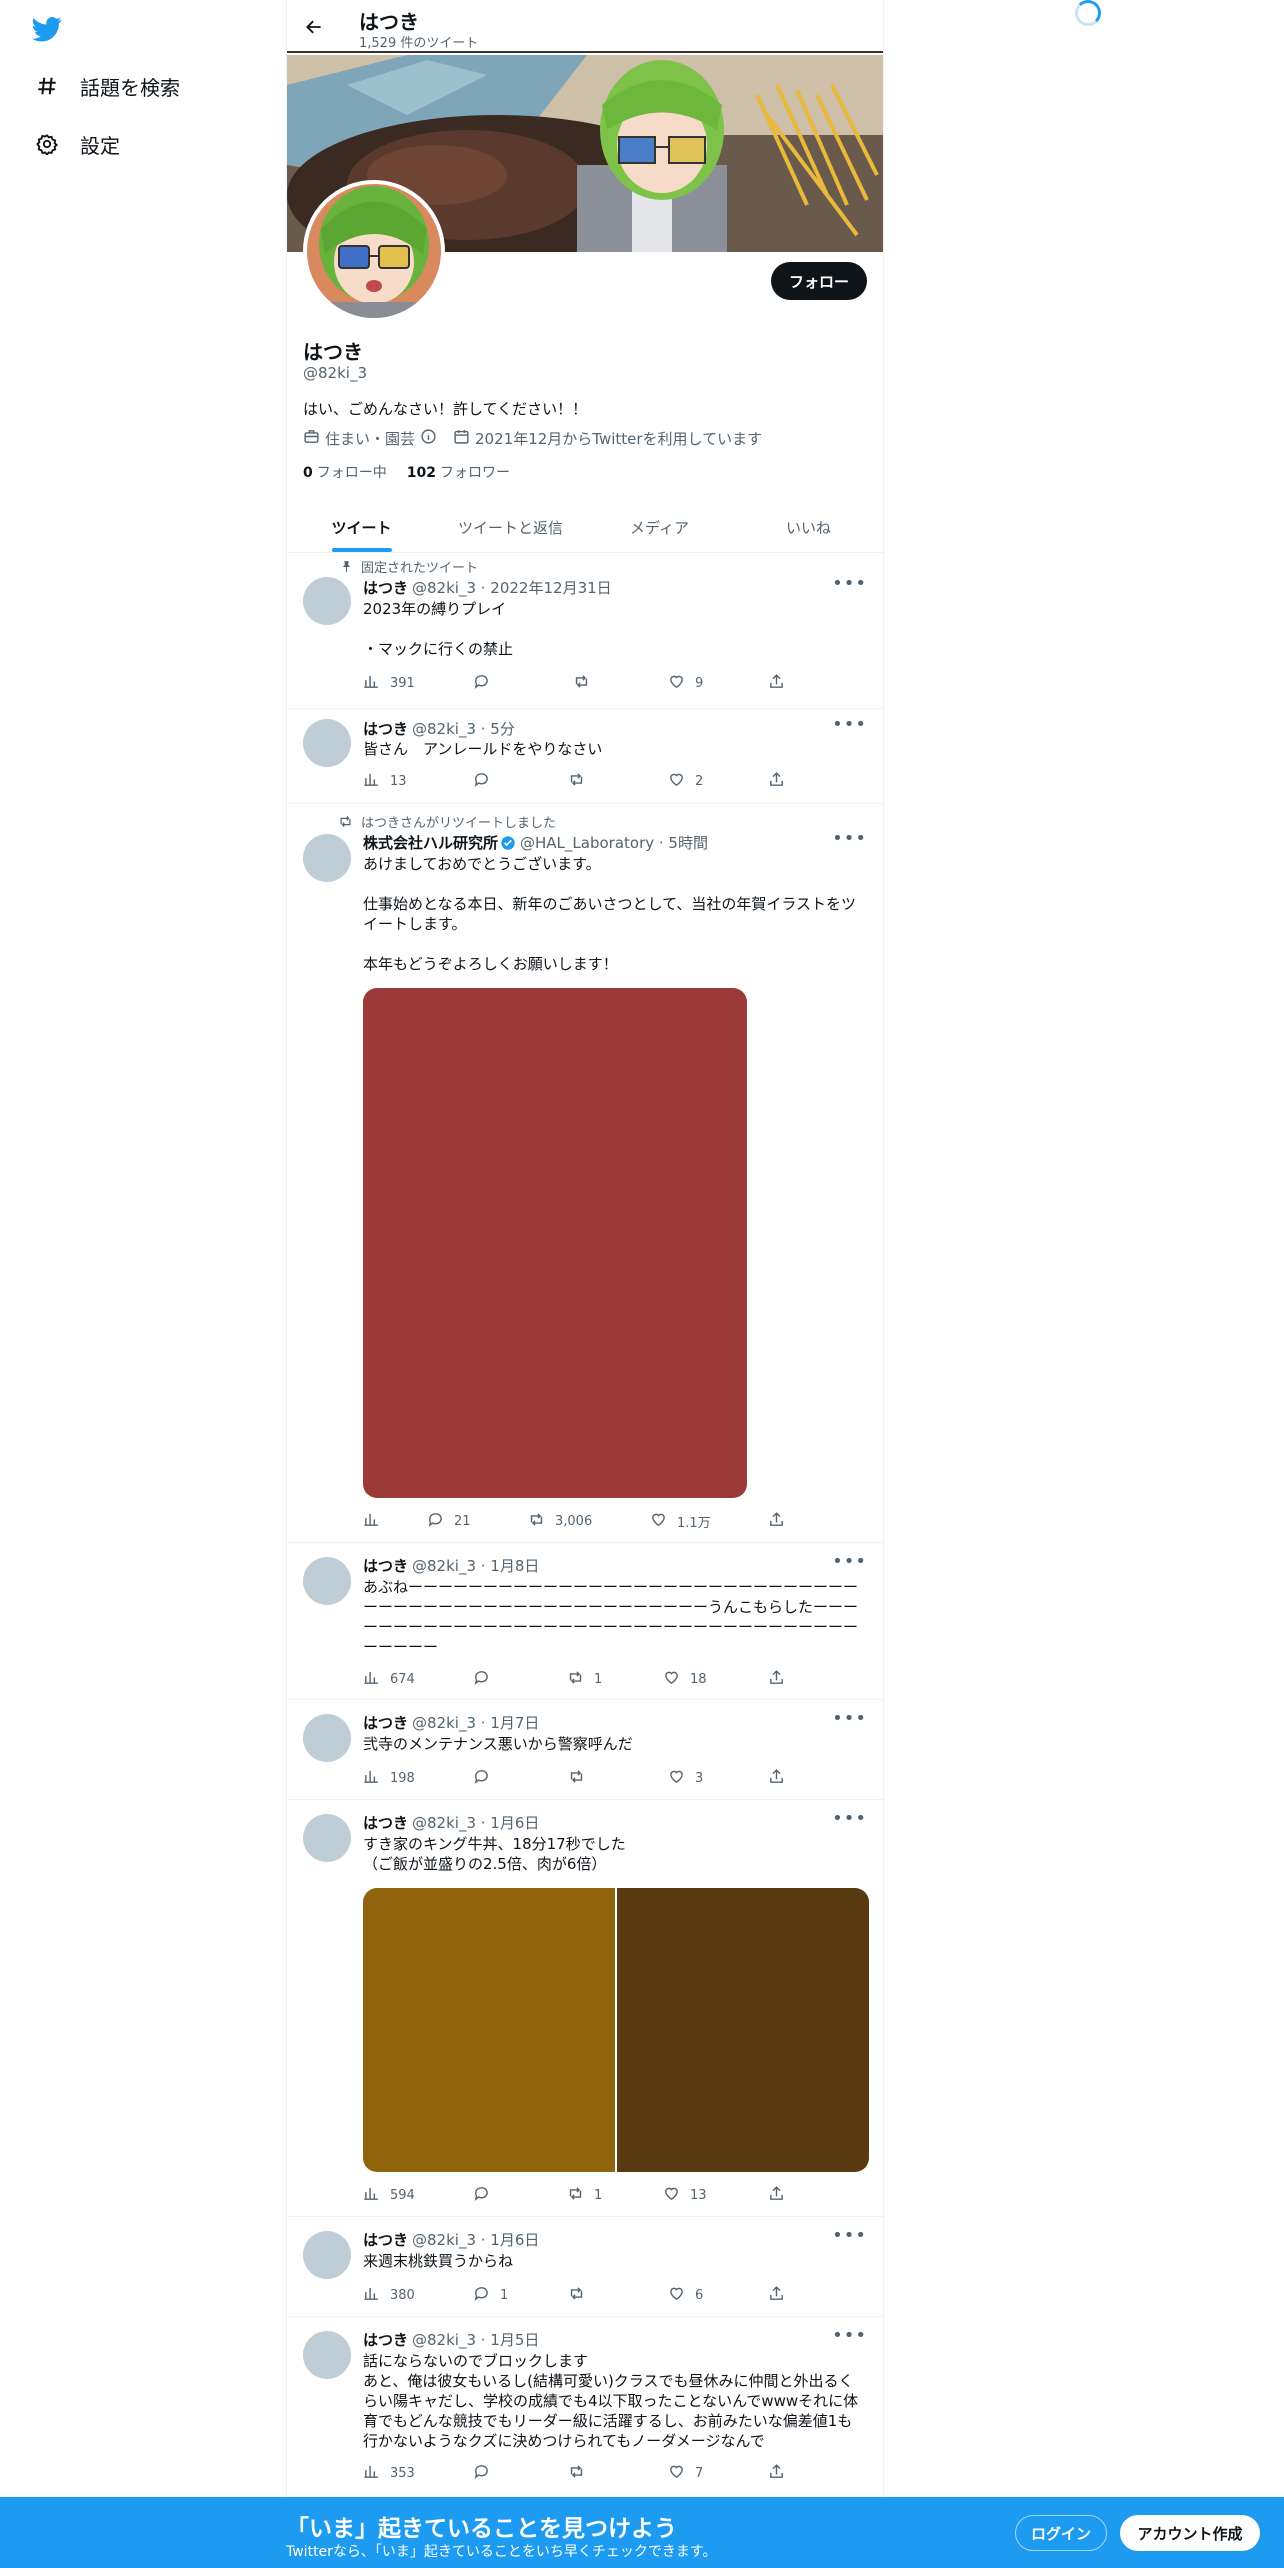 This screenshot has height=2568, width=1284. Describe the element at coordinates (685, 1778) in the screenshot. I see `like-button: 3` at that location.